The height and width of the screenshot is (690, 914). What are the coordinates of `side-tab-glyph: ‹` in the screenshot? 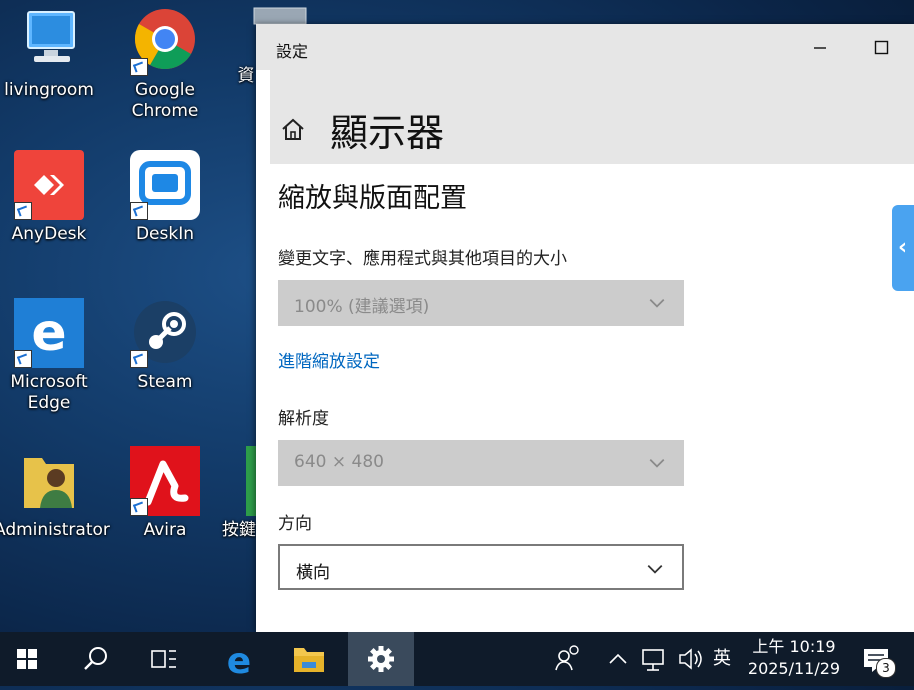 It's located at (903, 247).